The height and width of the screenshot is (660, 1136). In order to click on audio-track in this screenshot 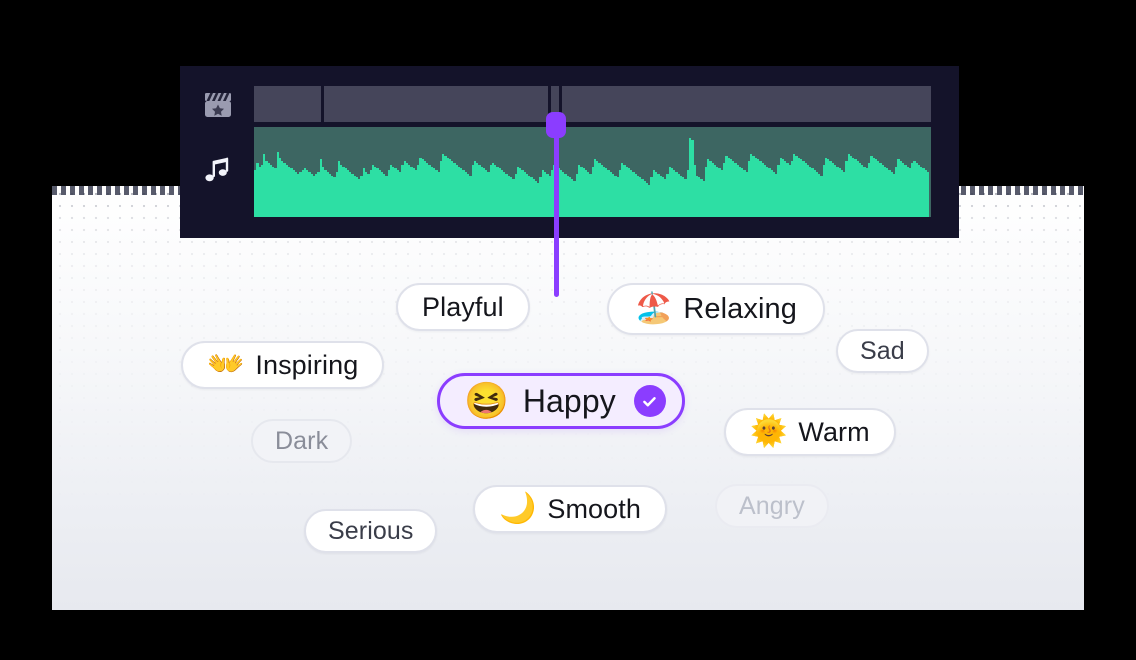, I will do `click(592, 172)`.